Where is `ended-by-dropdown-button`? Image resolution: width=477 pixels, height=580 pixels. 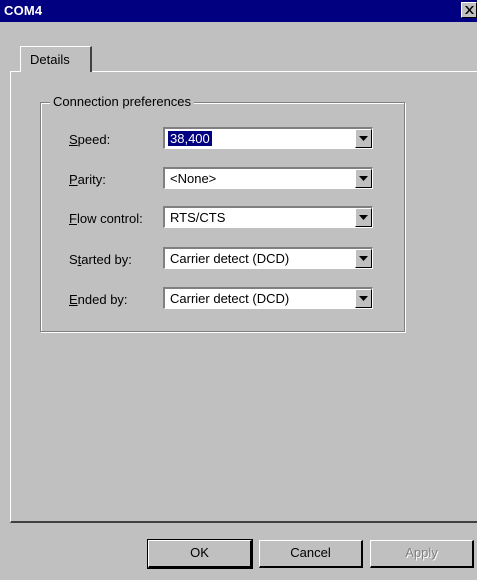
ended-by-dropdown-button is located at coordinates (363, 298).